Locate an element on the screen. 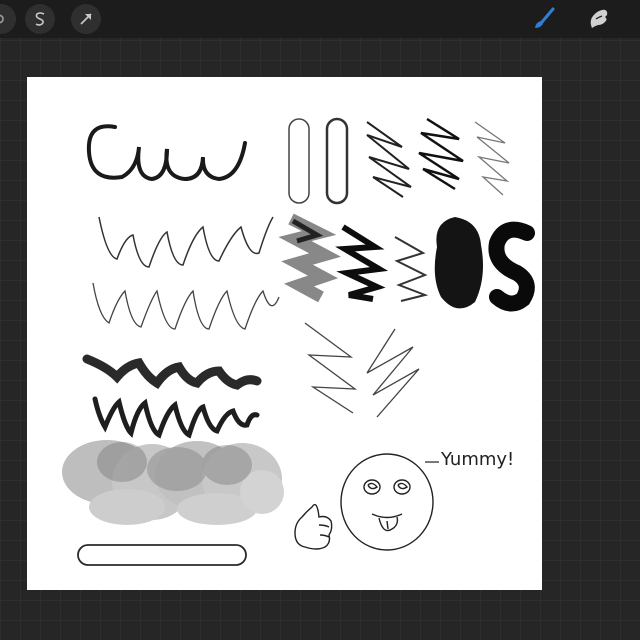 The height and width of the screenshot is (640, 640). stroke-cursive-loops is located at coordinates (166, 153).